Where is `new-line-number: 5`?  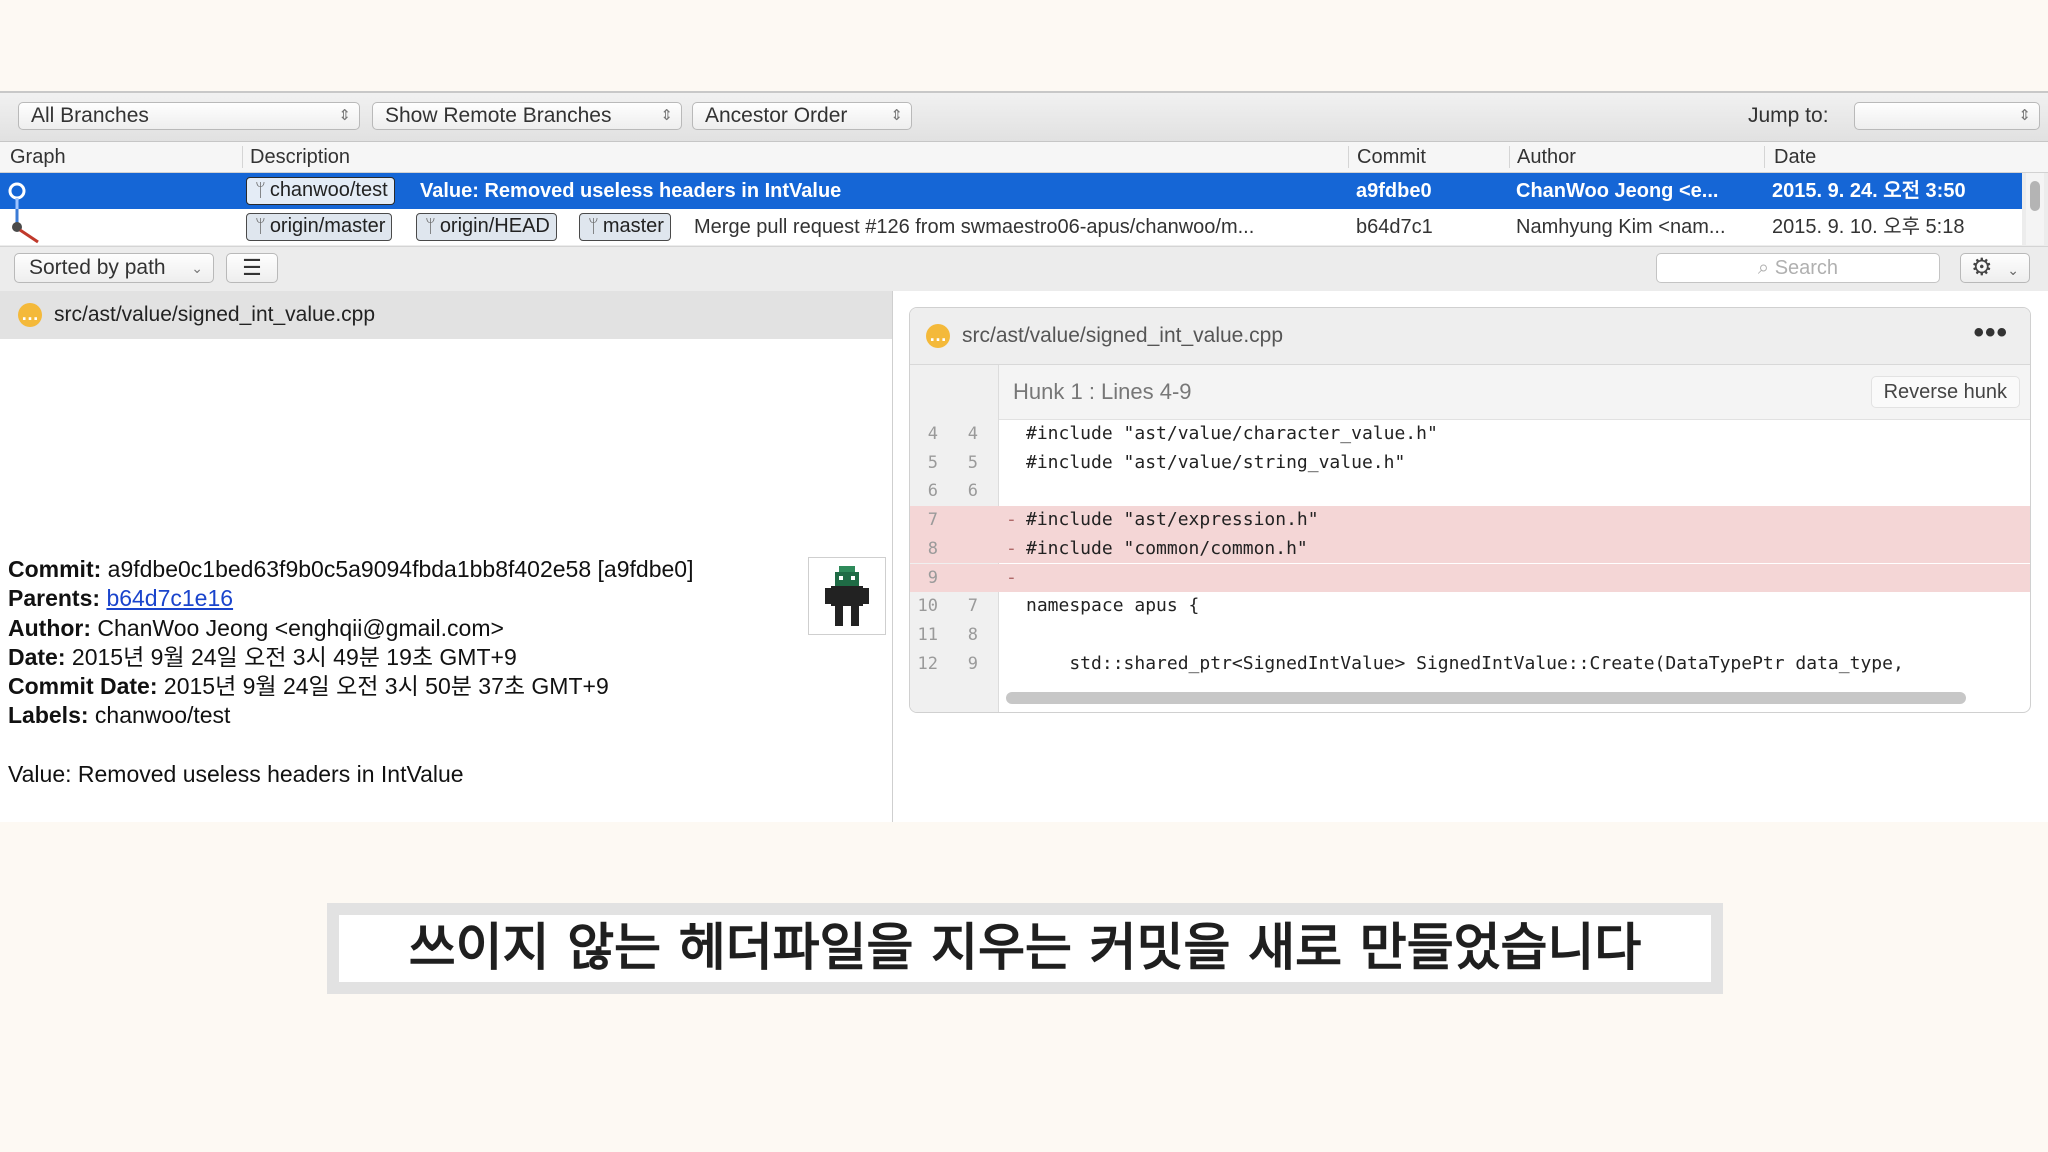
new-line-number: 5 is located at coordinates (972, 462).